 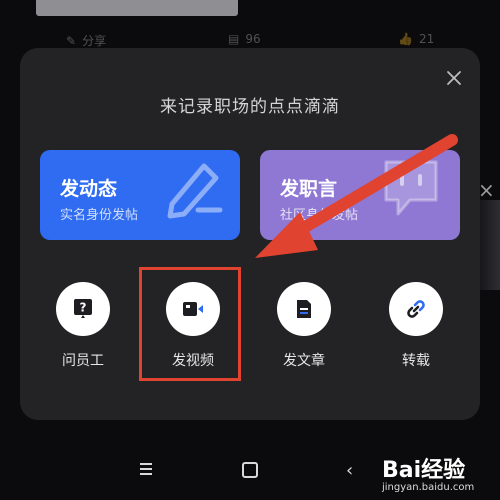 I want to click on home-icon, so click(x=250, y=470).